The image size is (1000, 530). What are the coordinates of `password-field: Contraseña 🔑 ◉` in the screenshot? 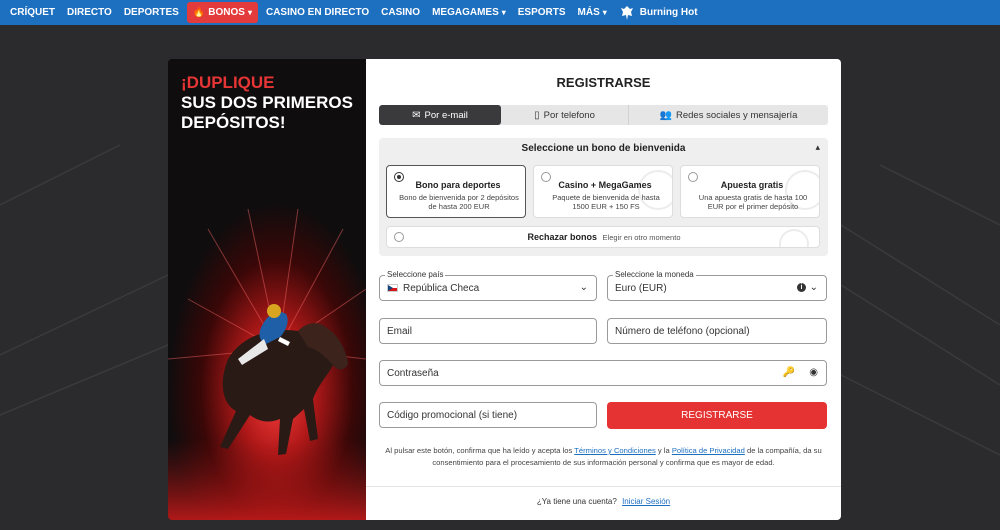 It's located at (603, 373).